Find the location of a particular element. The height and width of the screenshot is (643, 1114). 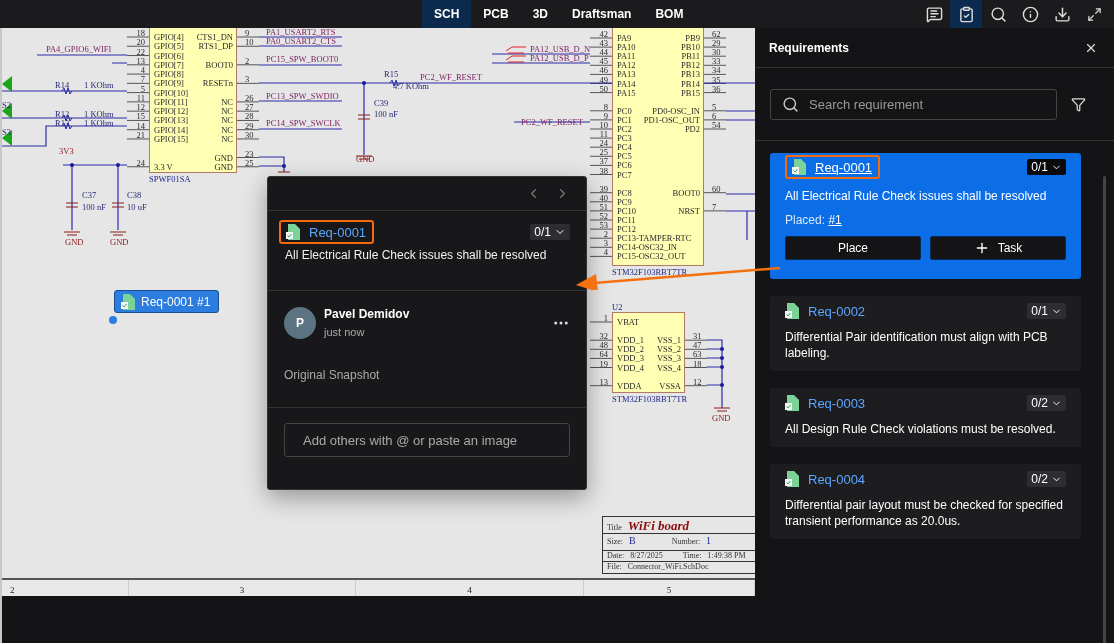

pin-name: BOOT0 is located at coordinates (219, 64).